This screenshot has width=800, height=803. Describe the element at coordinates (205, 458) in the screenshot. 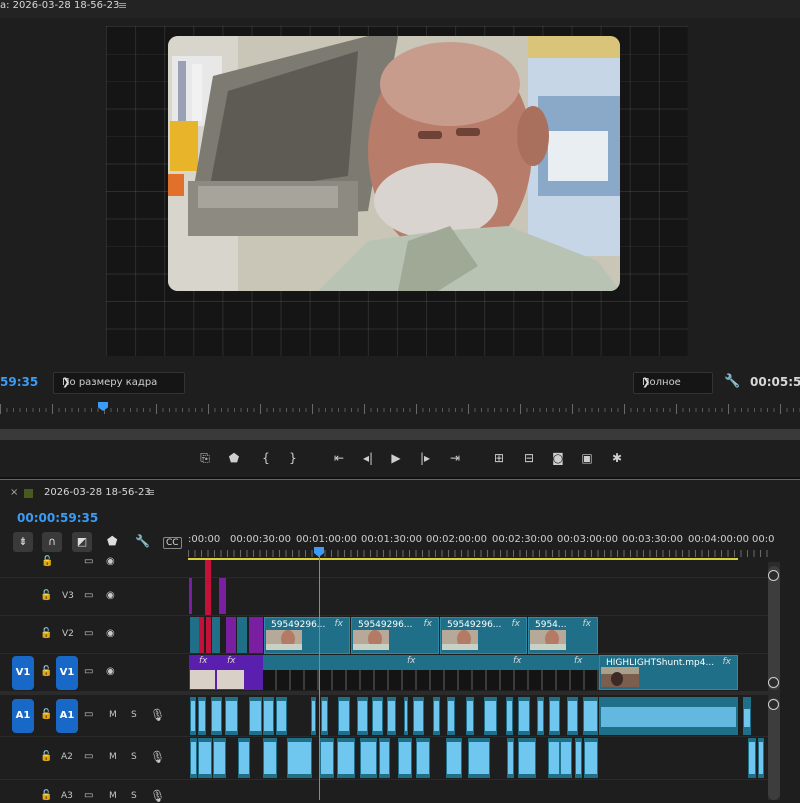

I see `export-frame-settings-icon: ⎘` at that location.